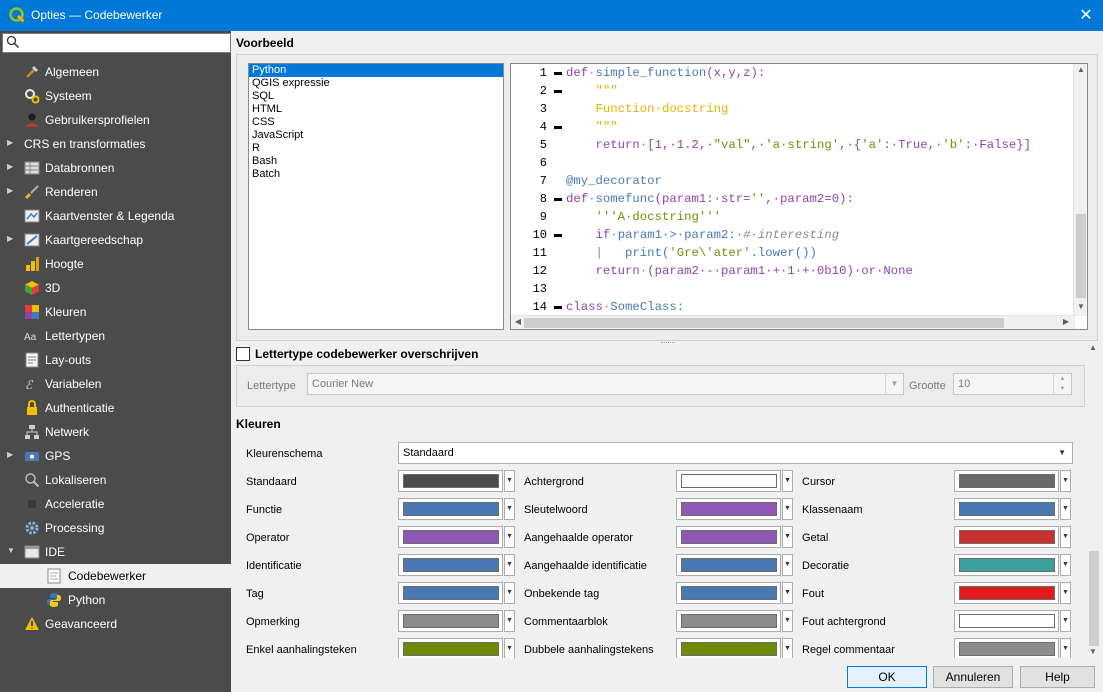  I want to click on sidebar-item-crs-en-transformaties: ▶ CRS en transformaties, so click(115, 144).